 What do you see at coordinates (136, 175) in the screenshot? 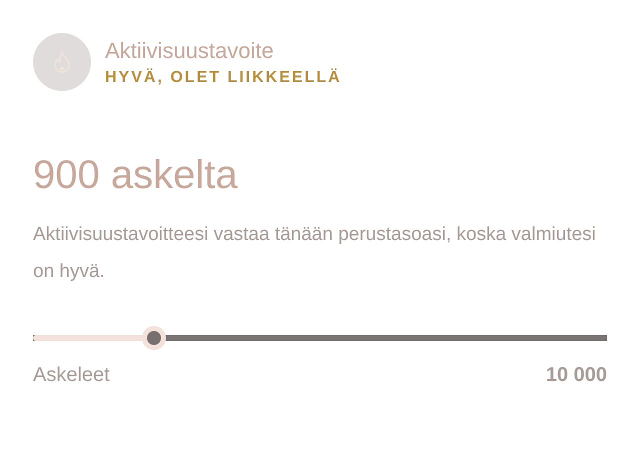
I see `steps-heading: 900 askelta` at bounding box center [136, 175].